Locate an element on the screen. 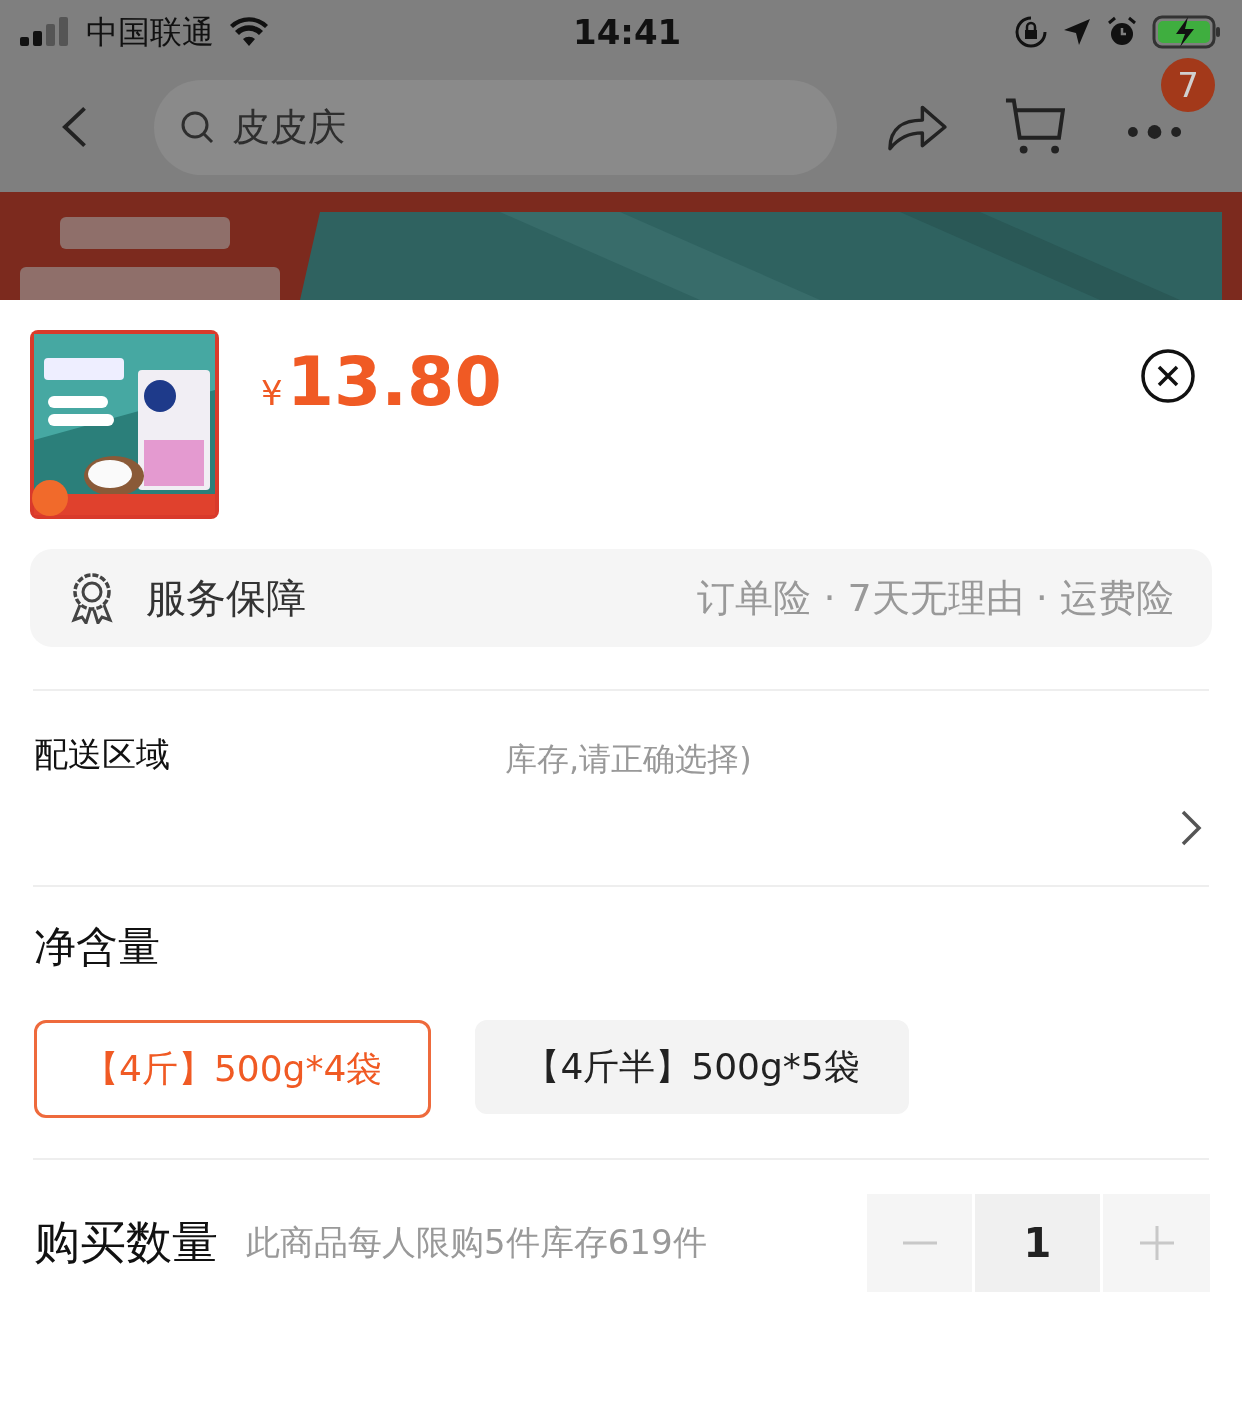 The width and height of the screenshot is (1242, 1410). quantity-label: 购买数量 is located at coordinates (126, 1242).